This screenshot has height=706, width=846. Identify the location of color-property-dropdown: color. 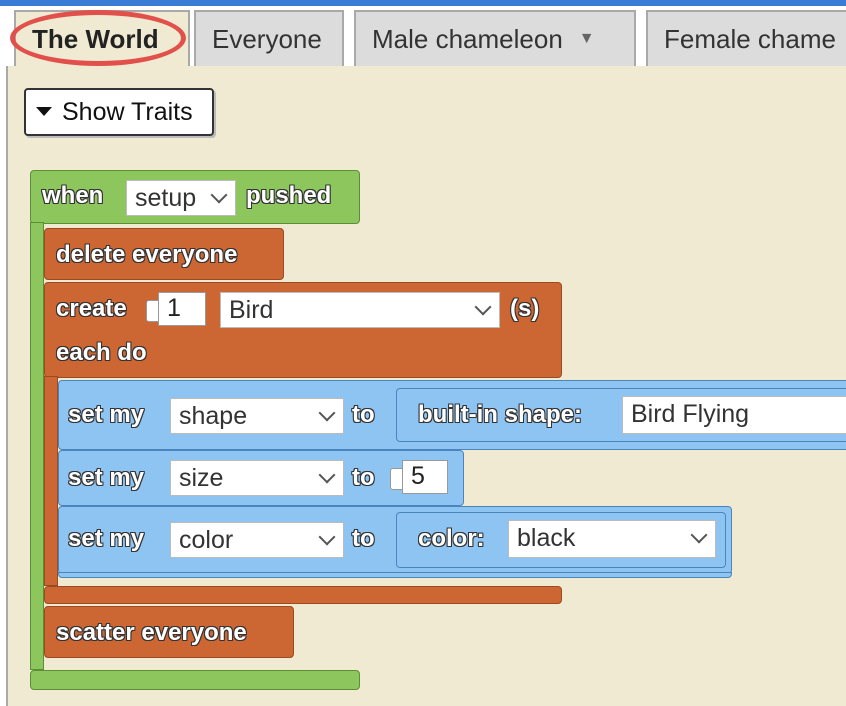
(257, 540).